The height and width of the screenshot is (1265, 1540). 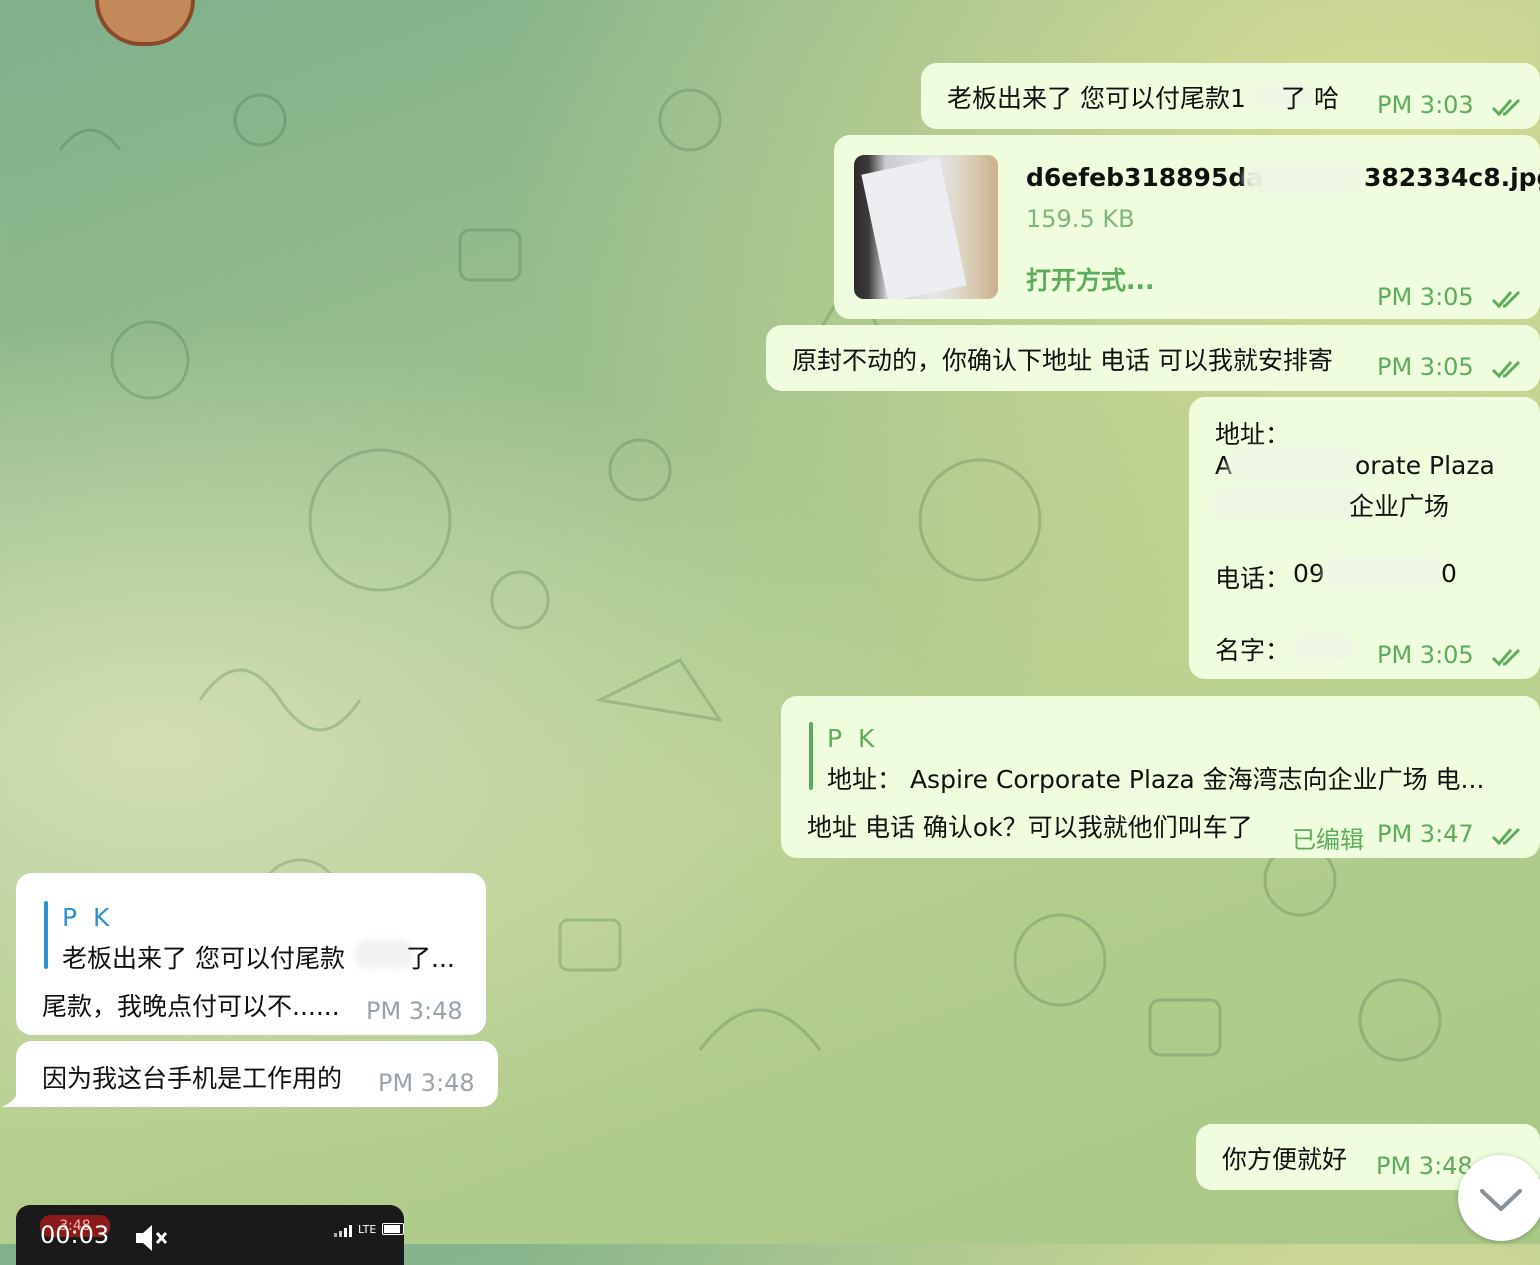 What do you see at coordinates (1425, 465) in the screenshot?
I see `address-line1-end: orate Plaza` at bounding box center [1425, 465].